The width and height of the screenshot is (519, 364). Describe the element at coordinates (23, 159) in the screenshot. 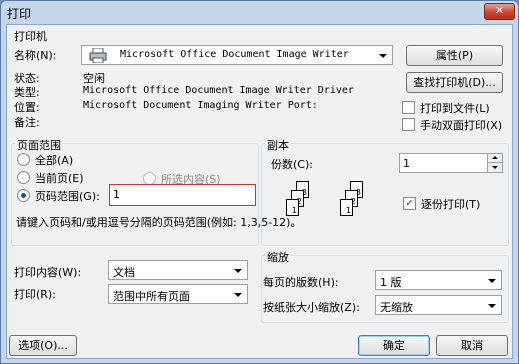

I see `radio-all` at that location.